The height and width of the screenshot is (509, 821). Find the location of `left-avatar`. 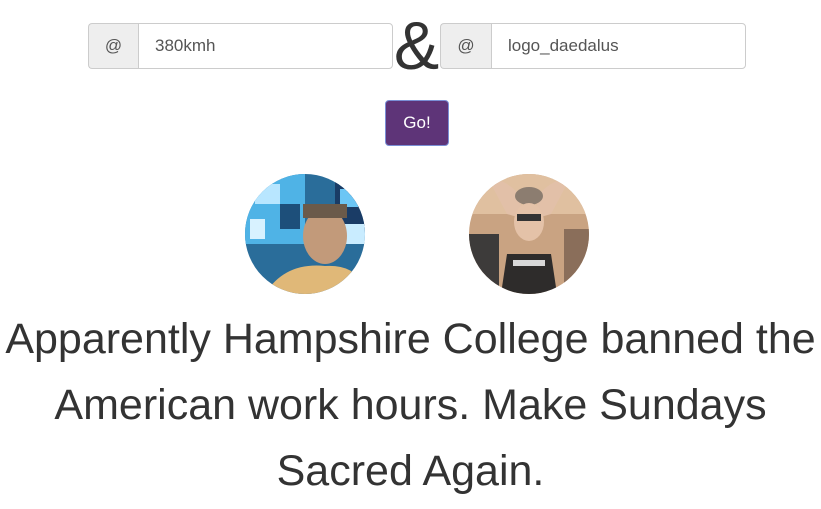

left-avatar is located at coordinates (305, 234).